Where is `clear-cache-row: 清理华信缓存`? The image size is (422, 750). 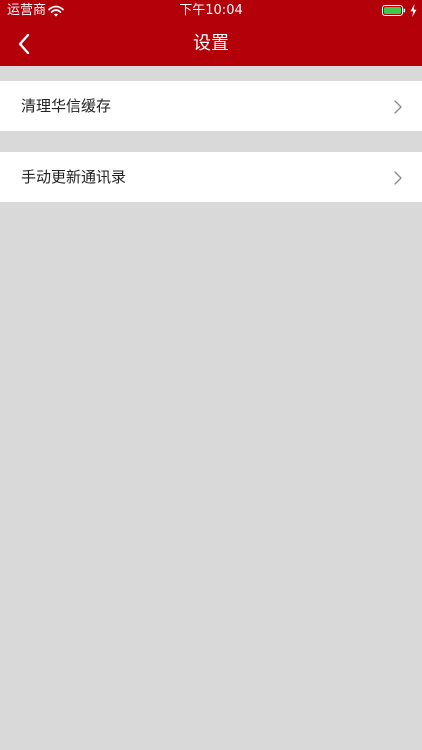 clear-cache-row: 清理华信缓存 is located at coordinates (211, 106).